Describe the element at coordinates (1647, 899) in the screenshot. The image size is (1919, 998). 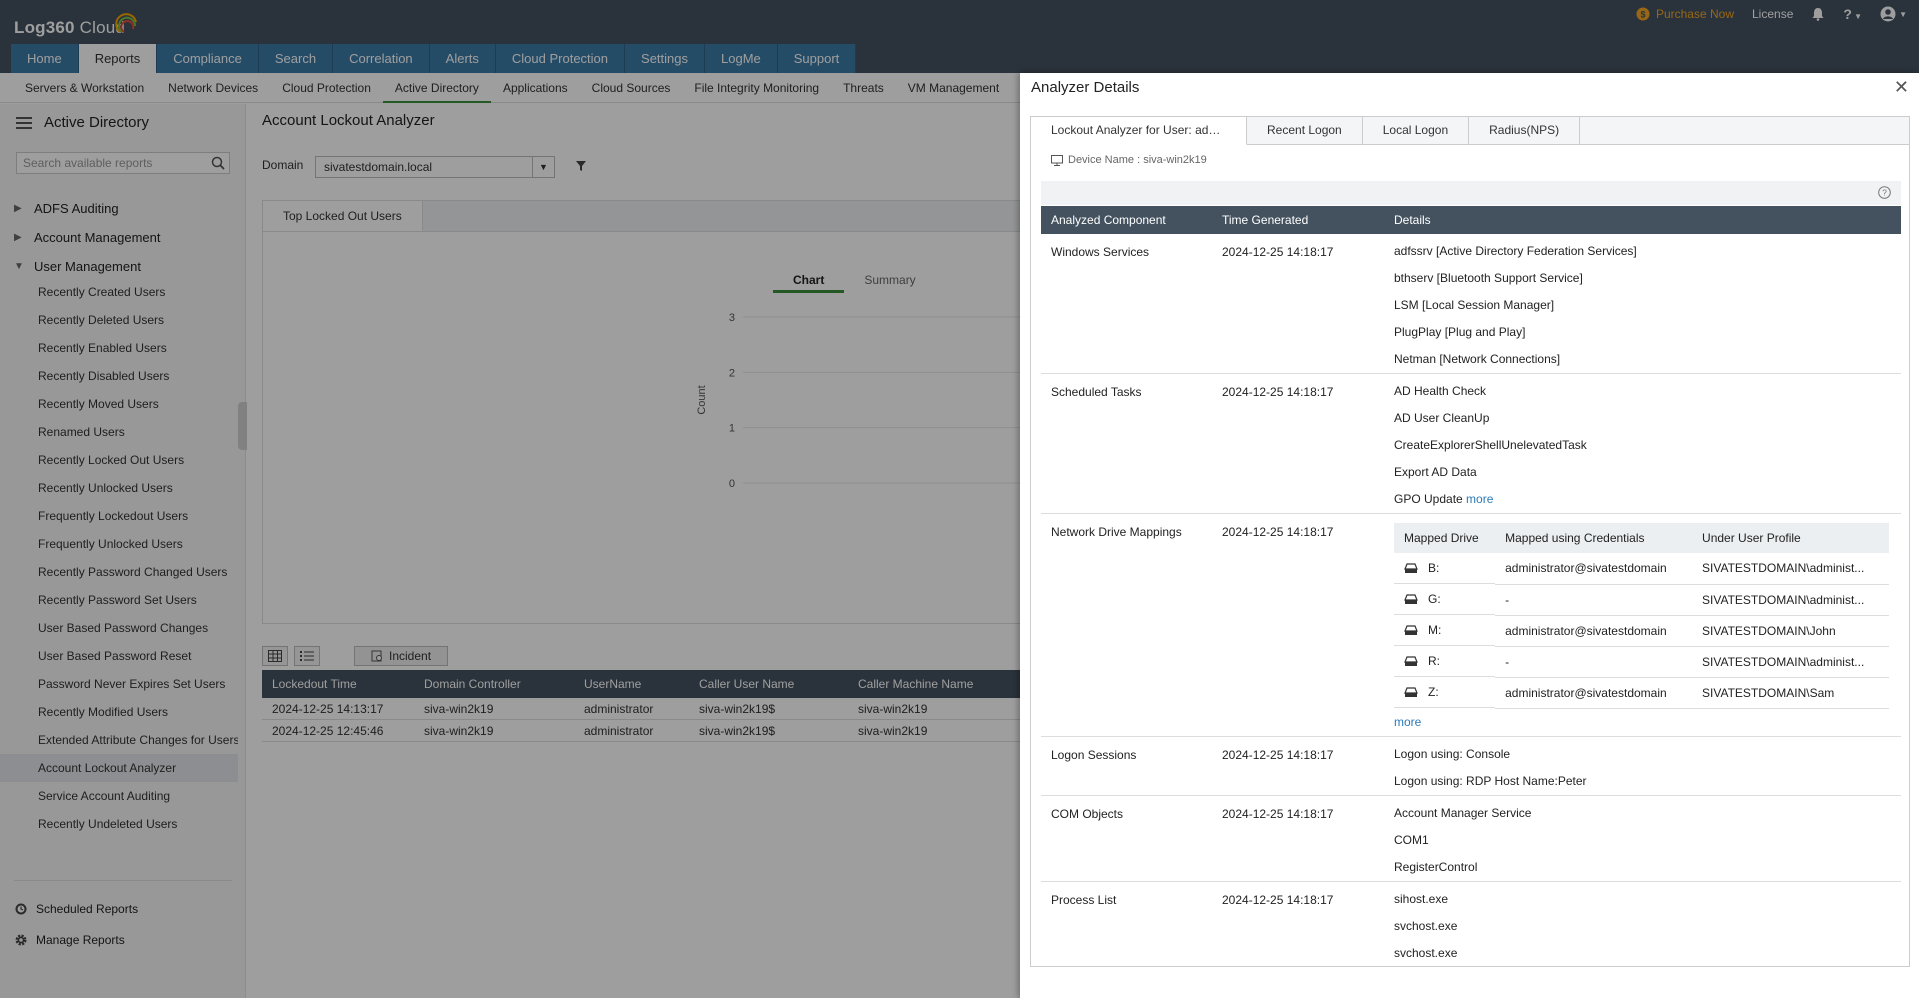
I see `detail-item: sihost.exe` at that location.